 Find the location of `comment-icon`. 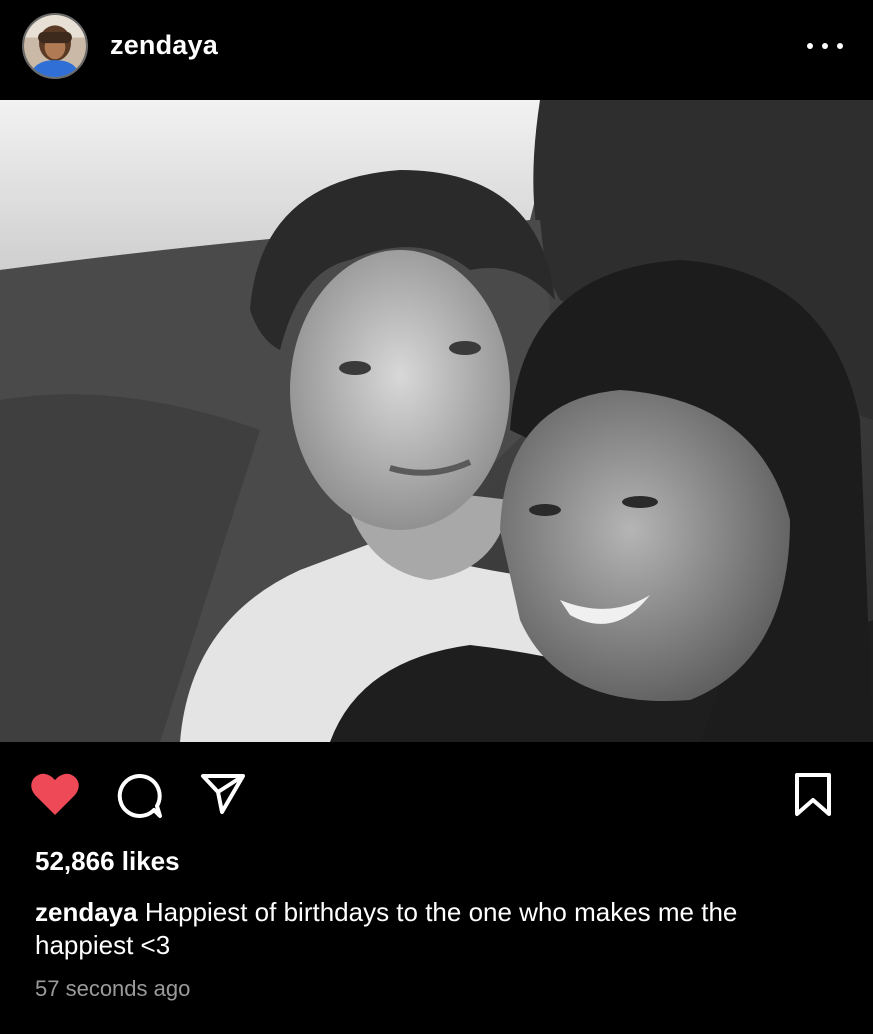

comment-icon is located at coordinates (140, 796).